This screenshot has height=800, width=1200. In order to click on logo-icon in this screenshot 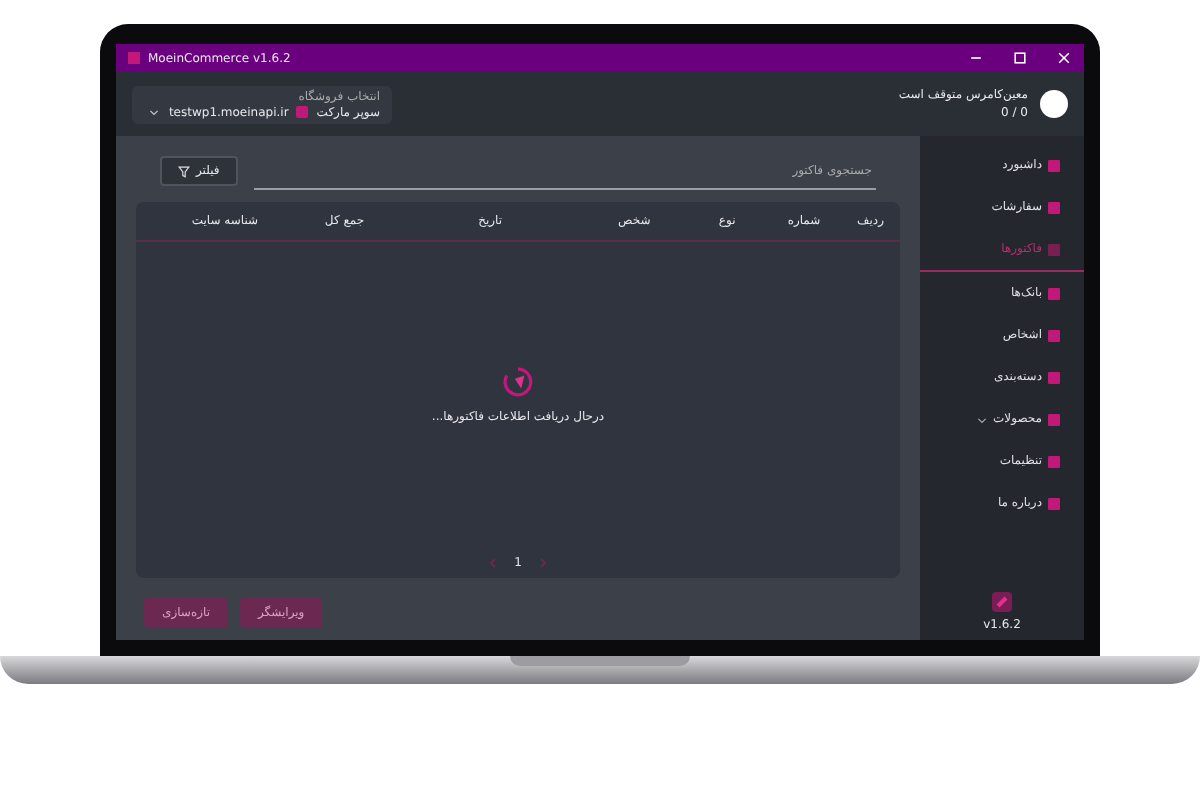, I will do `click(1002, 602)`.